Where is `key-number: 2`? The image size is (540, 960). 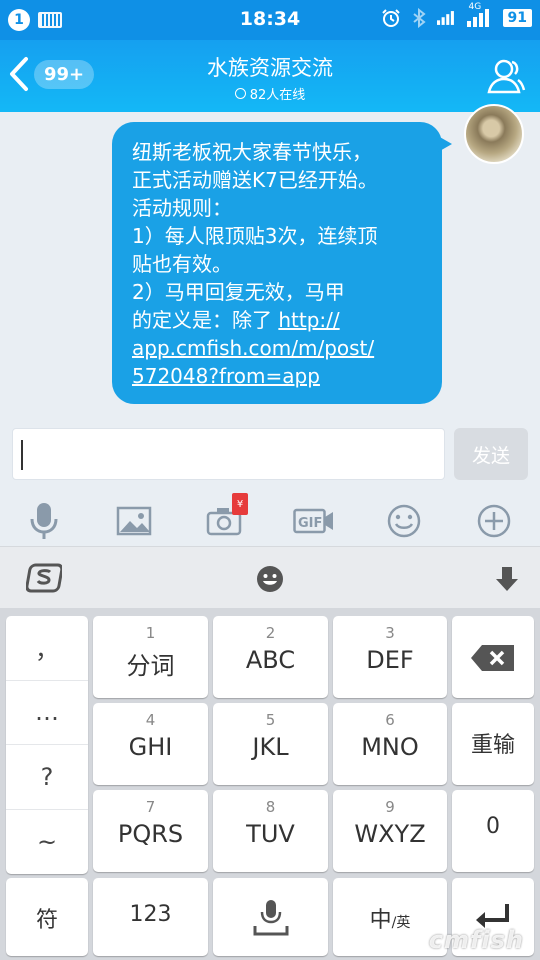
key-number: 2 is located at coordinates (270, 633).